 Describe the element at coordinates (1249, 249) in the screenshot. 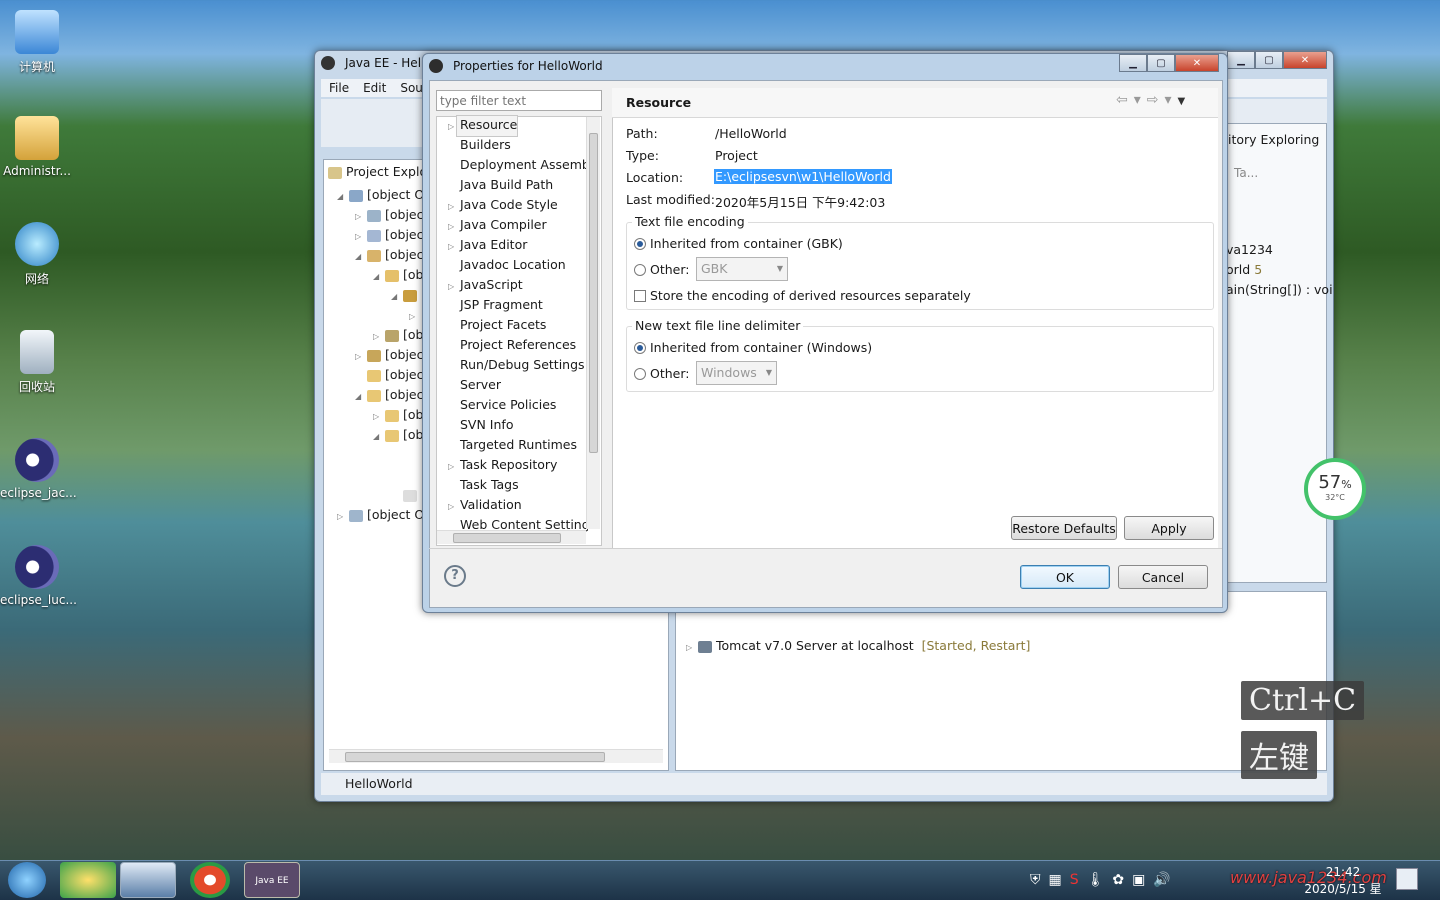

I see `outline-item: va1234` at that location.